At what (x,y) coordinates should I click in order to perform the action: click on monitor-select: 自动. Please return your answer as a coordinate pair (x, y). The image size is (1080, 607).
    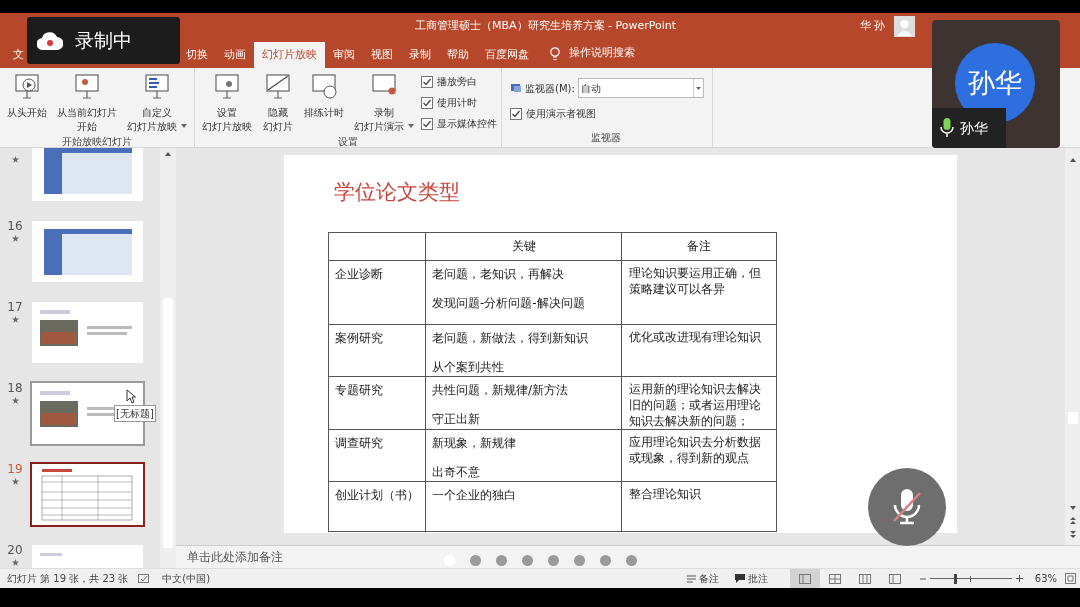
    Looking at the image, I should click on (640, 88).